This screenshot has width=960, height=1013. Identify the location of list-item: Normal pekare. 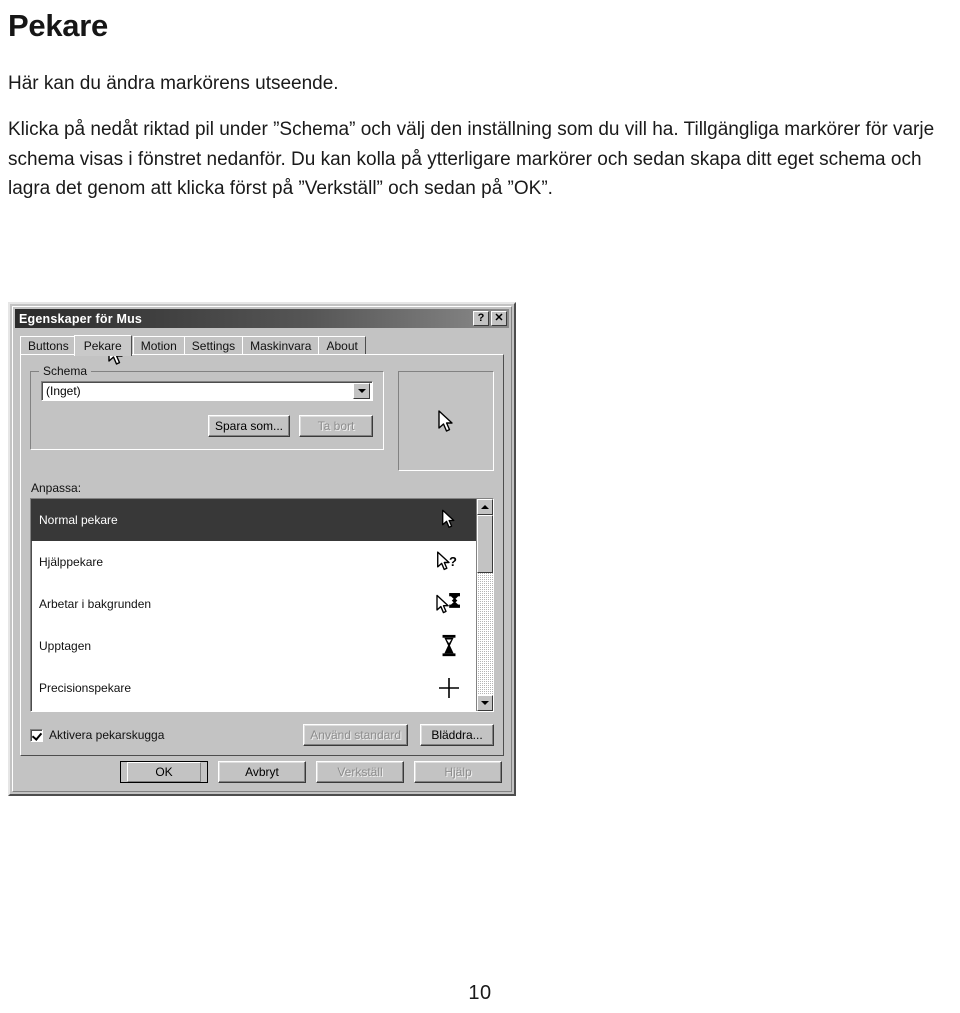
(253, 520).